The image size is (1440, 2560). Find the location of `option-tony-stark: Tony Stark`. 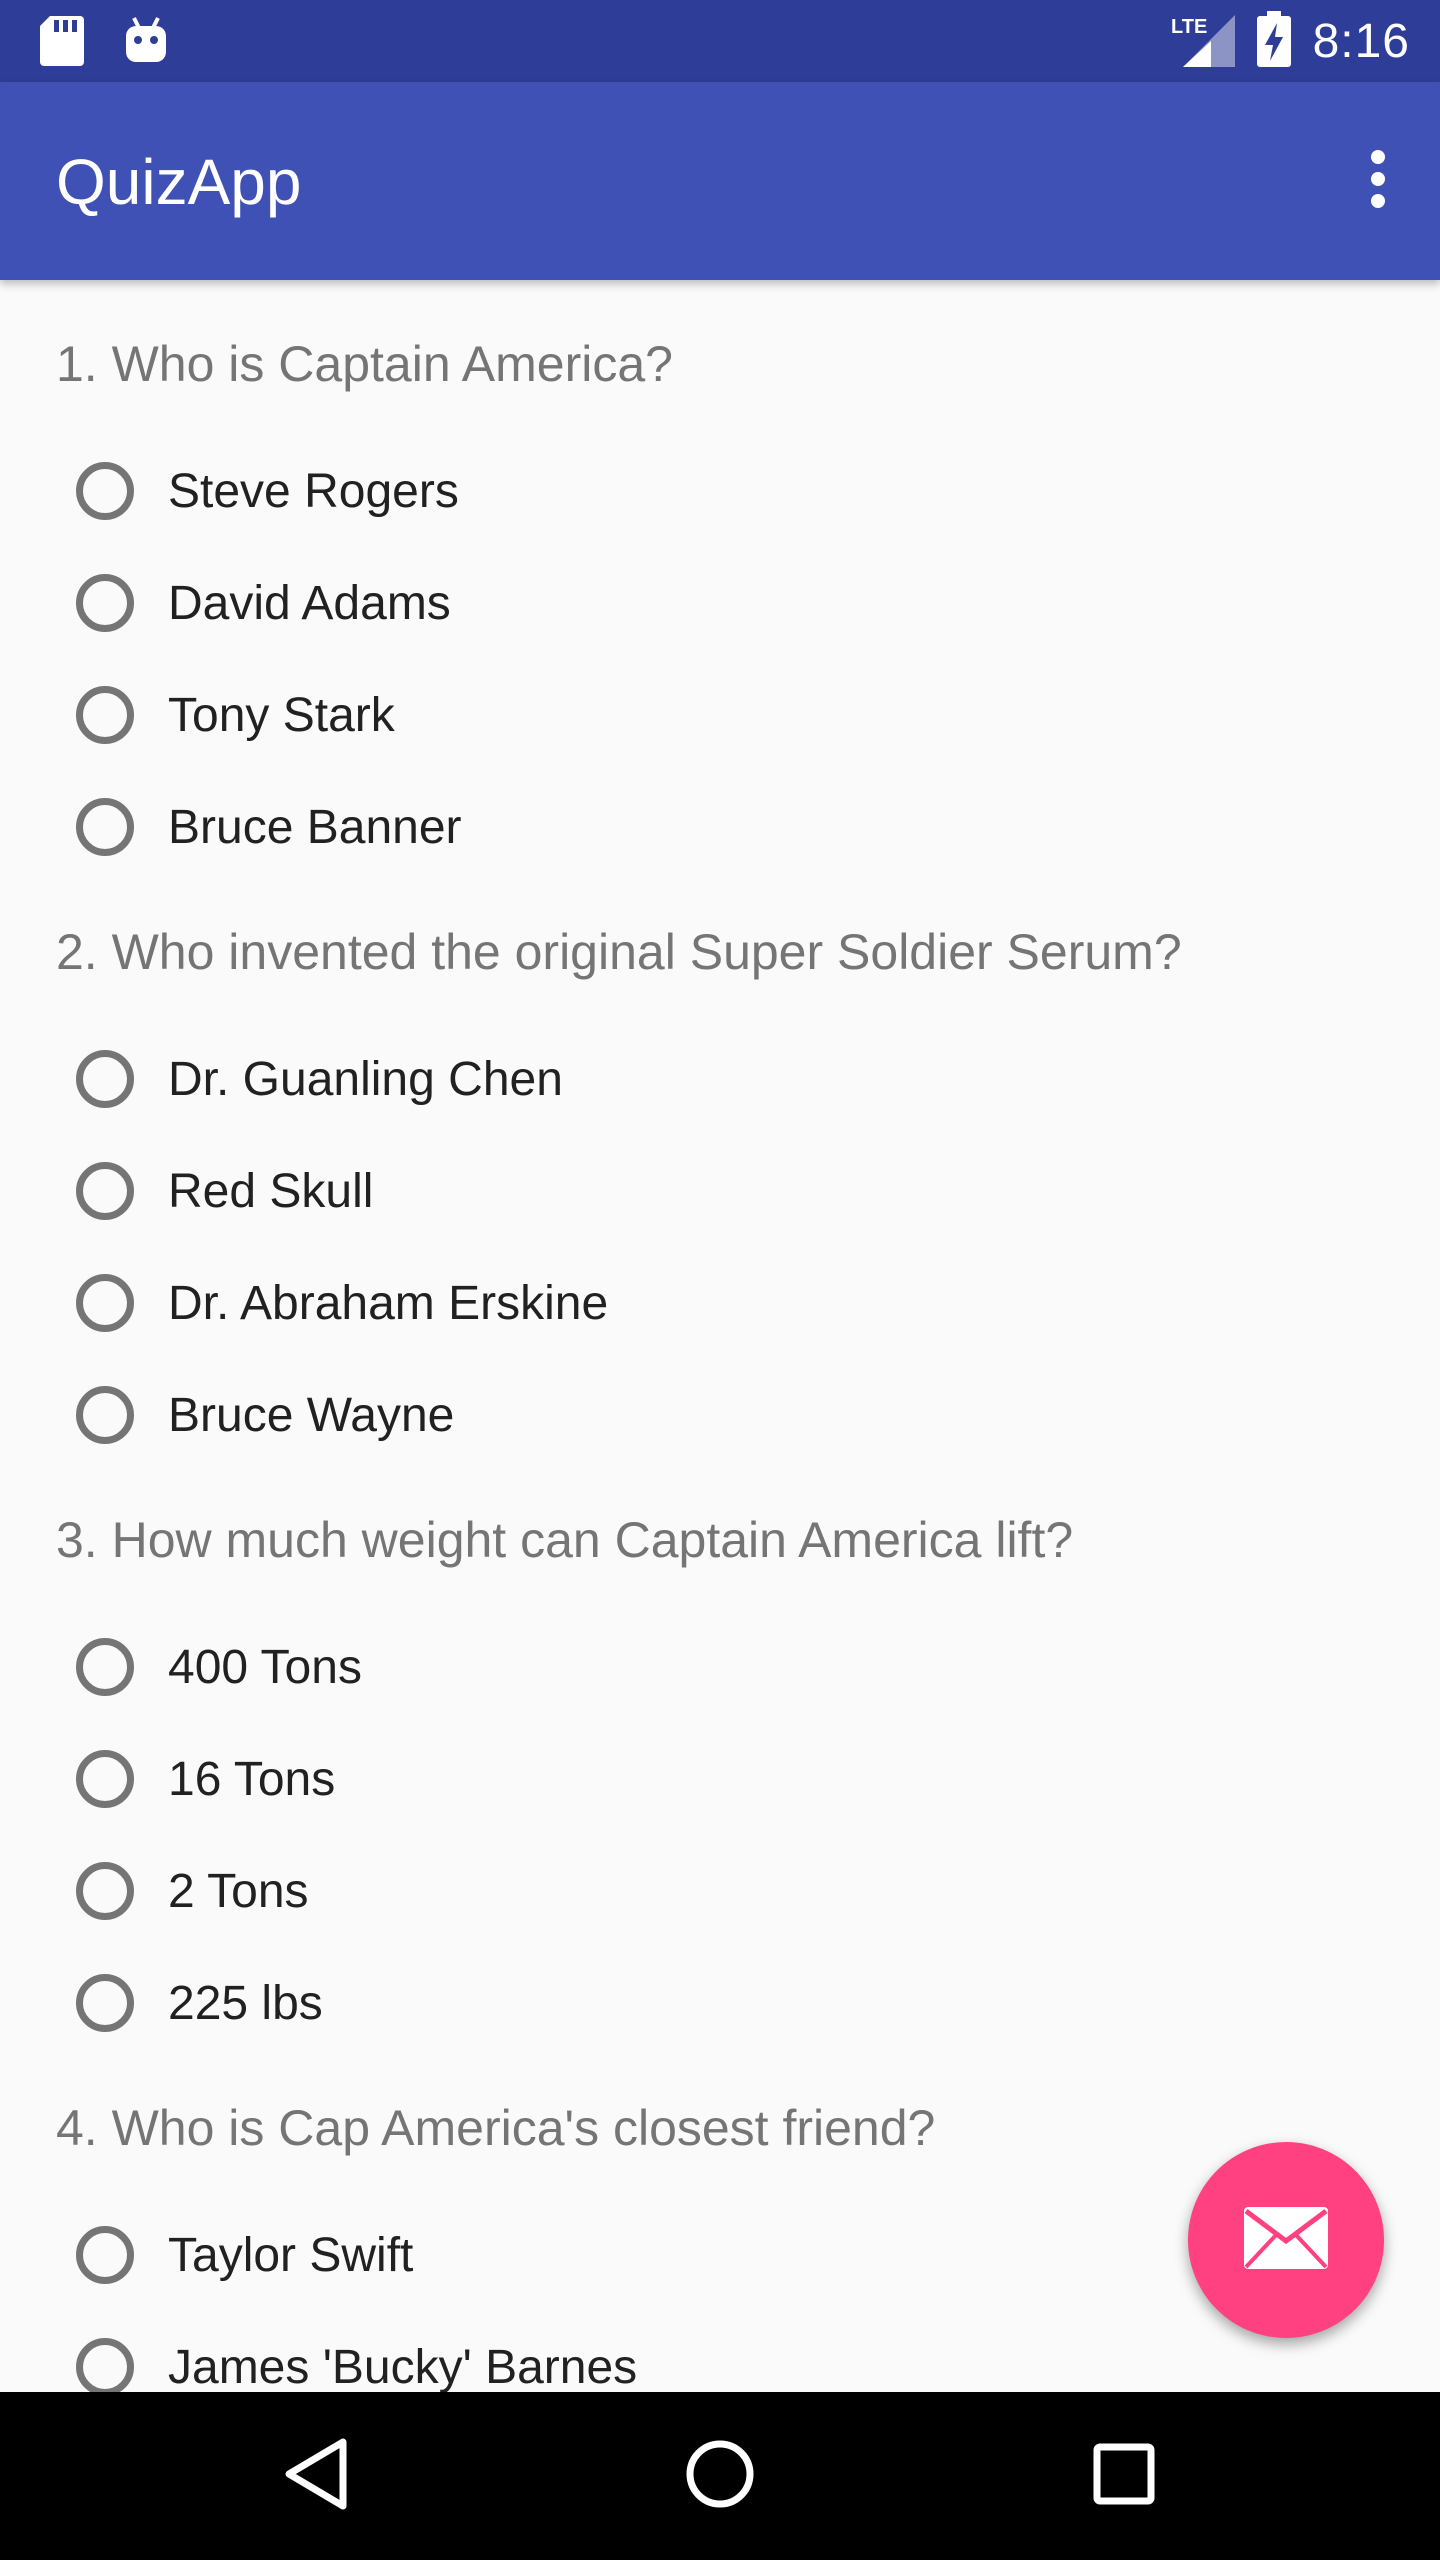

option-tony-stark: Tony Stark is located at coordinates (235, 715).